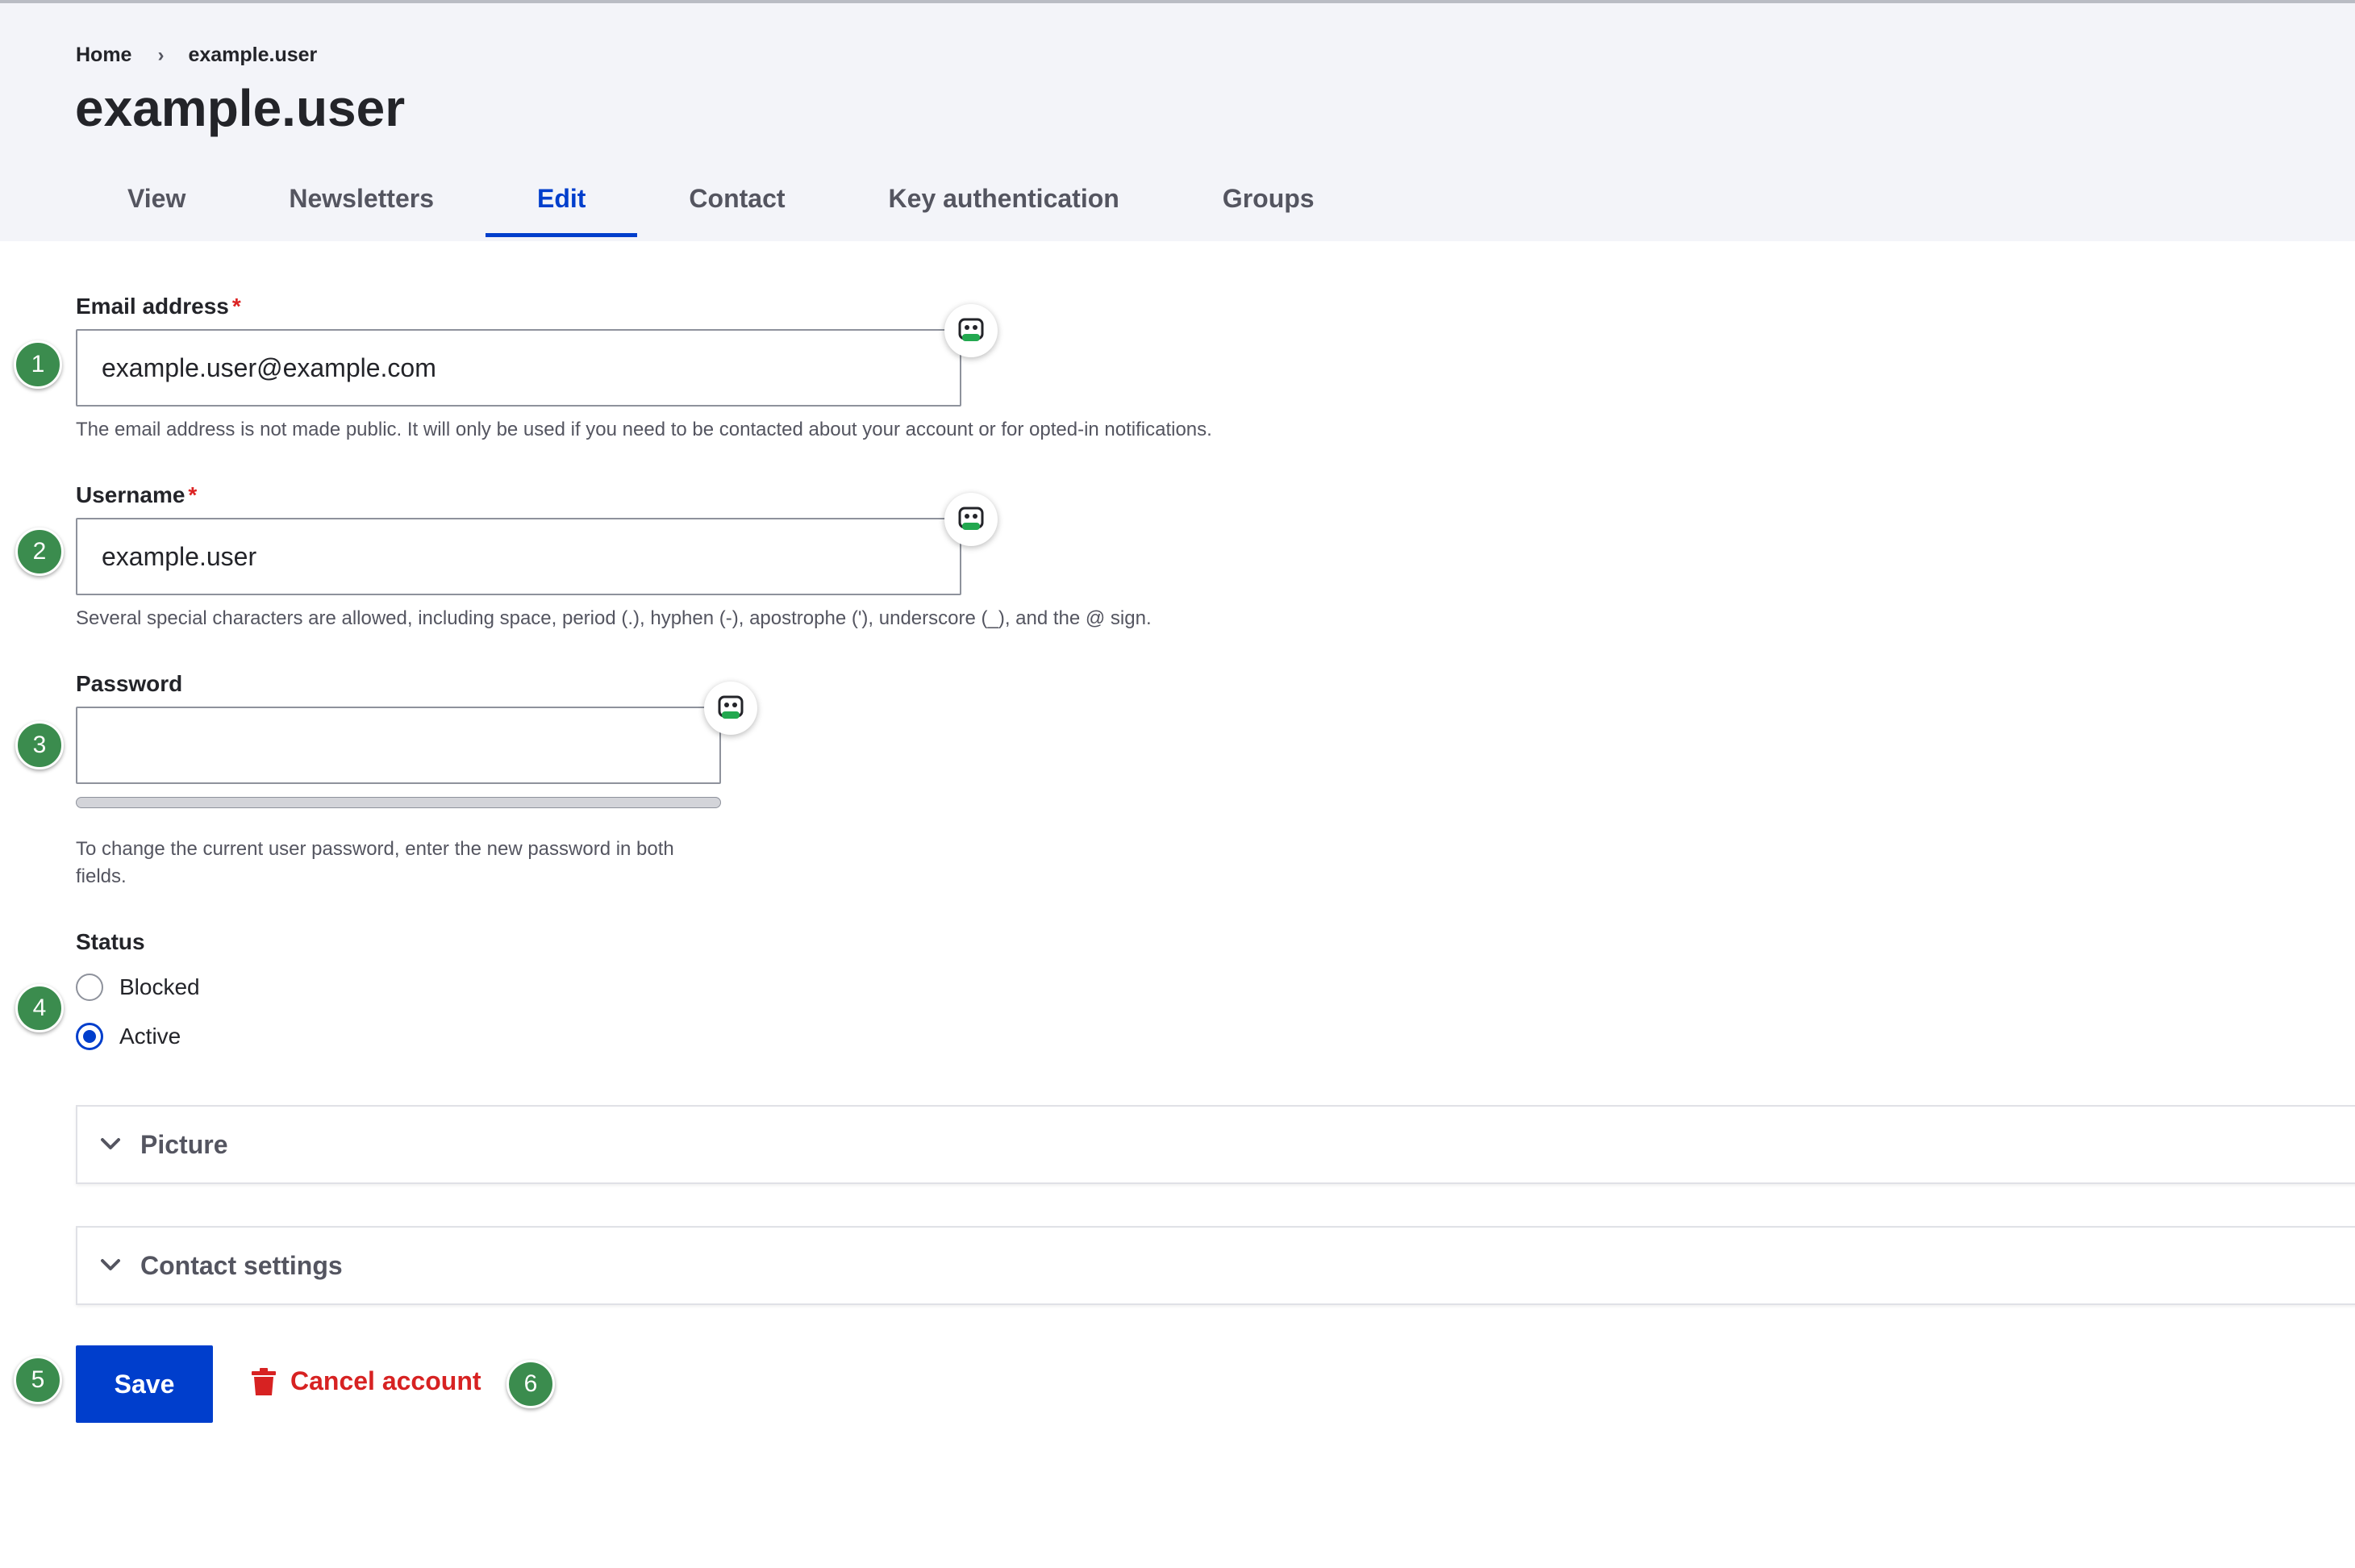 This screenshot has height=1568, width=2355. I want to click on radio-checked-dot, so click(89, 1036).